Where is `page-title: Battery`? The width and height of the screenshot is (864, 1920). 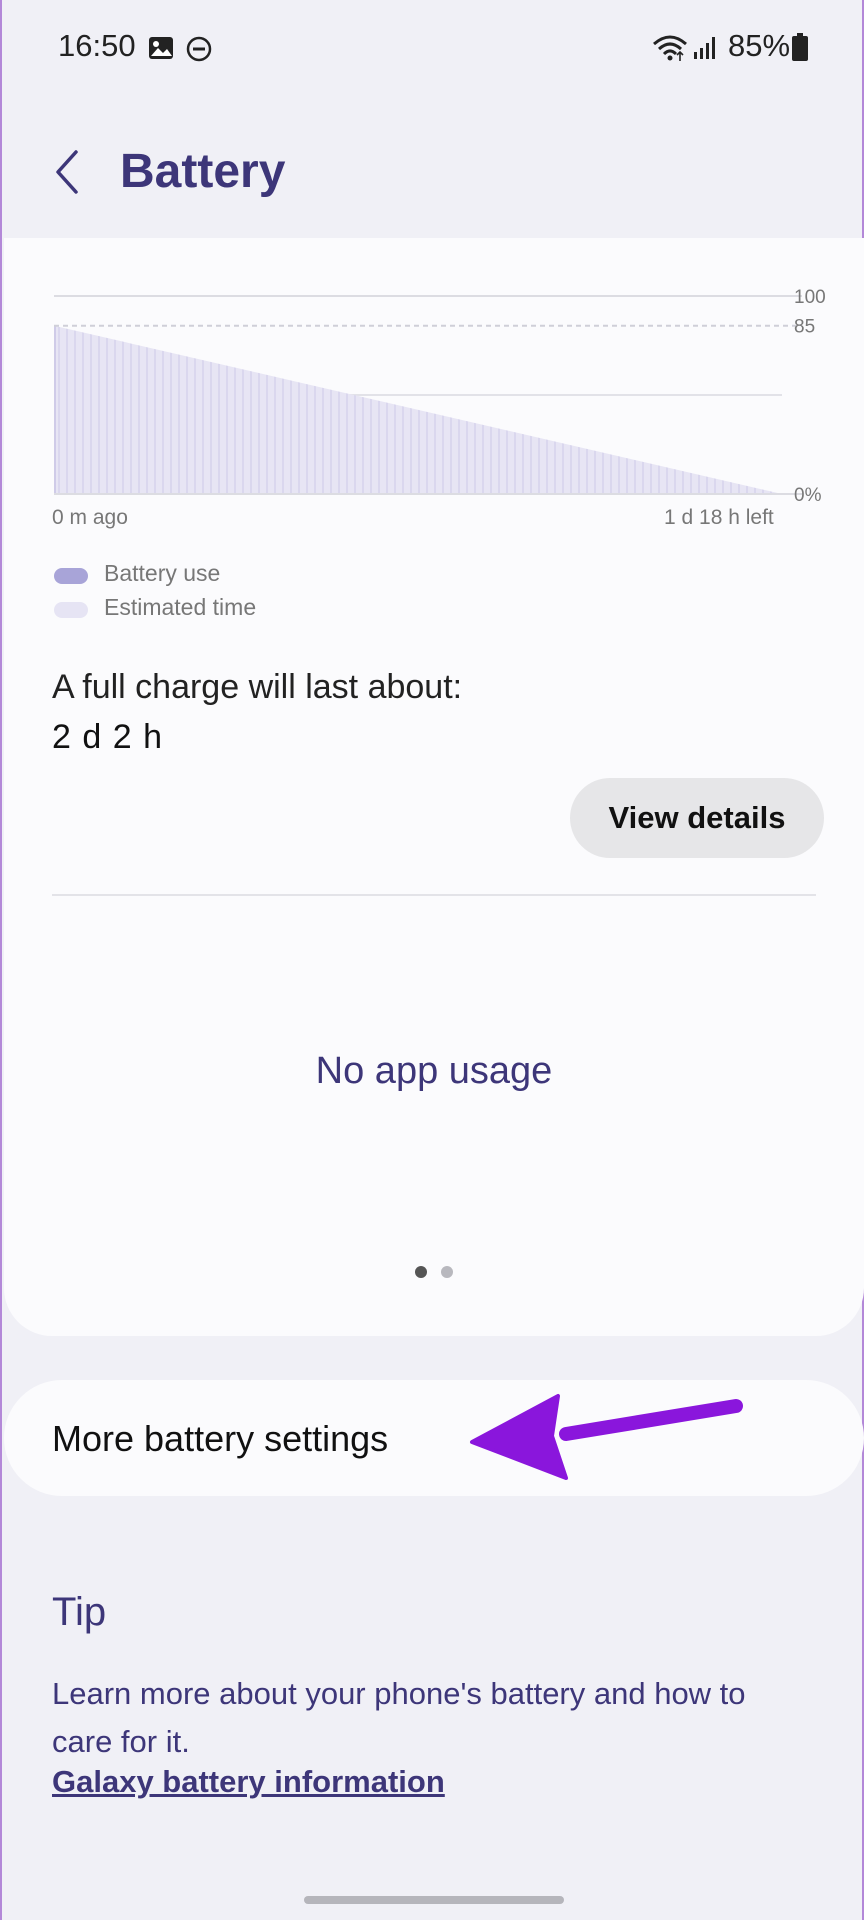 page-title: Battery is located at coordinates (203, 171).